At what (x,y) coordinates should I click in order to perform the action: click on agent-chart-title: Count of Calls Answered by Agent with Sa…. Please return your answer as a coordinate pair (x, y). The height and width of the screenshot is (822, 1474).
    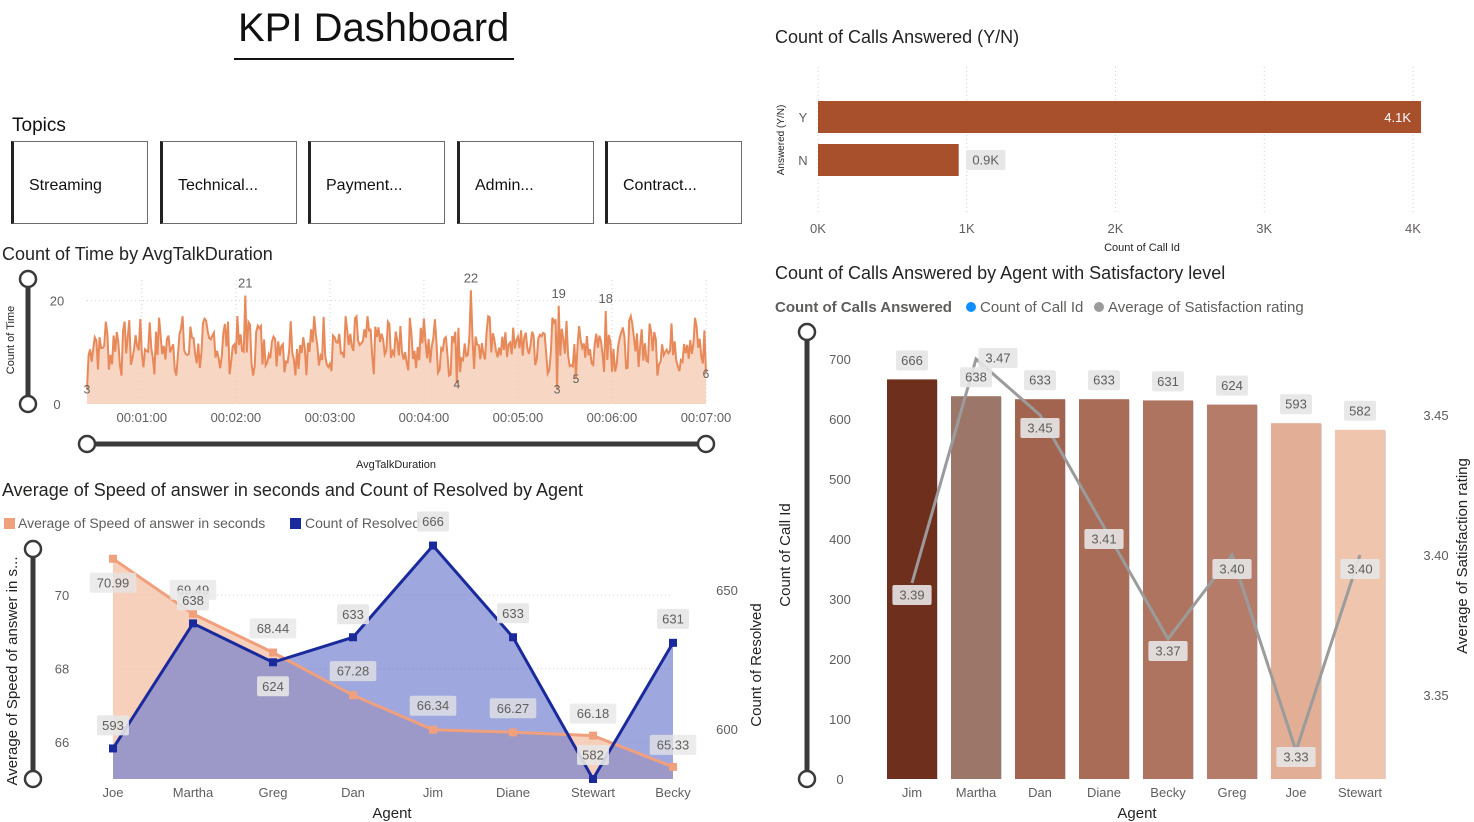
    Looking at the image, I should click on (1000, 273).